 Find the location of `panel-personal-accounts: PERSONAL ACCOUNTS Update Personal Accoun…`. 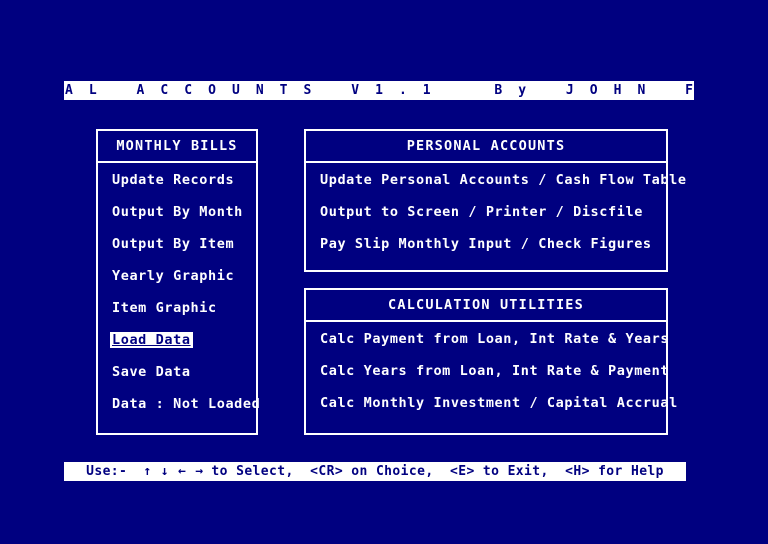

panel-personal-accounts: PERSONAL ACCOUNTS Update Personal Accoun… is located at coordinates (495, 200).